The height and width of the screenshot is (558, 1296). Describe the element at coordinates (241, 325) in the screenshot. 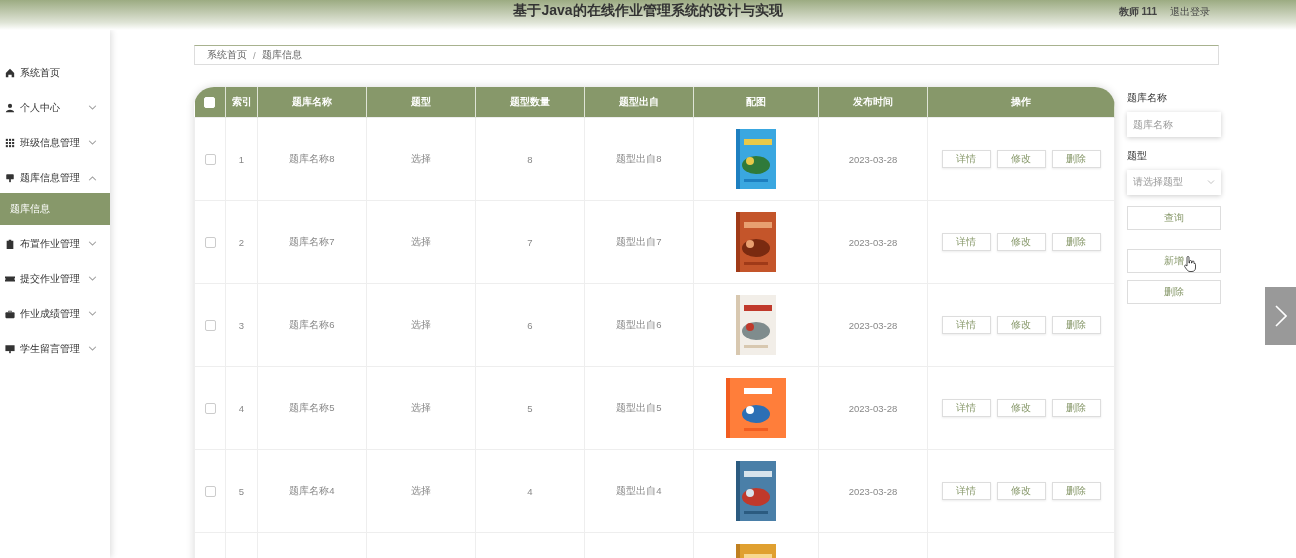

I see `index-cell: 3` at that location.